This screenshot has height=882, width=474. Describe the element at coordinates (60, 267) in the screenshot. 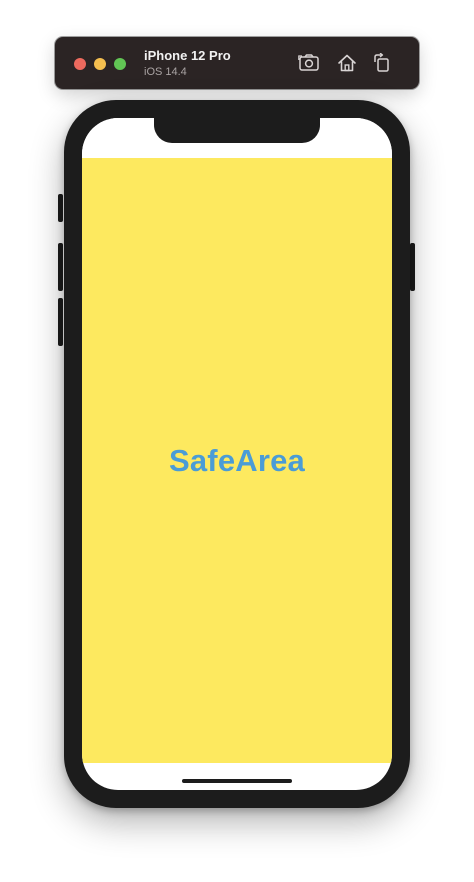

I see `volume-up-button` at that location.